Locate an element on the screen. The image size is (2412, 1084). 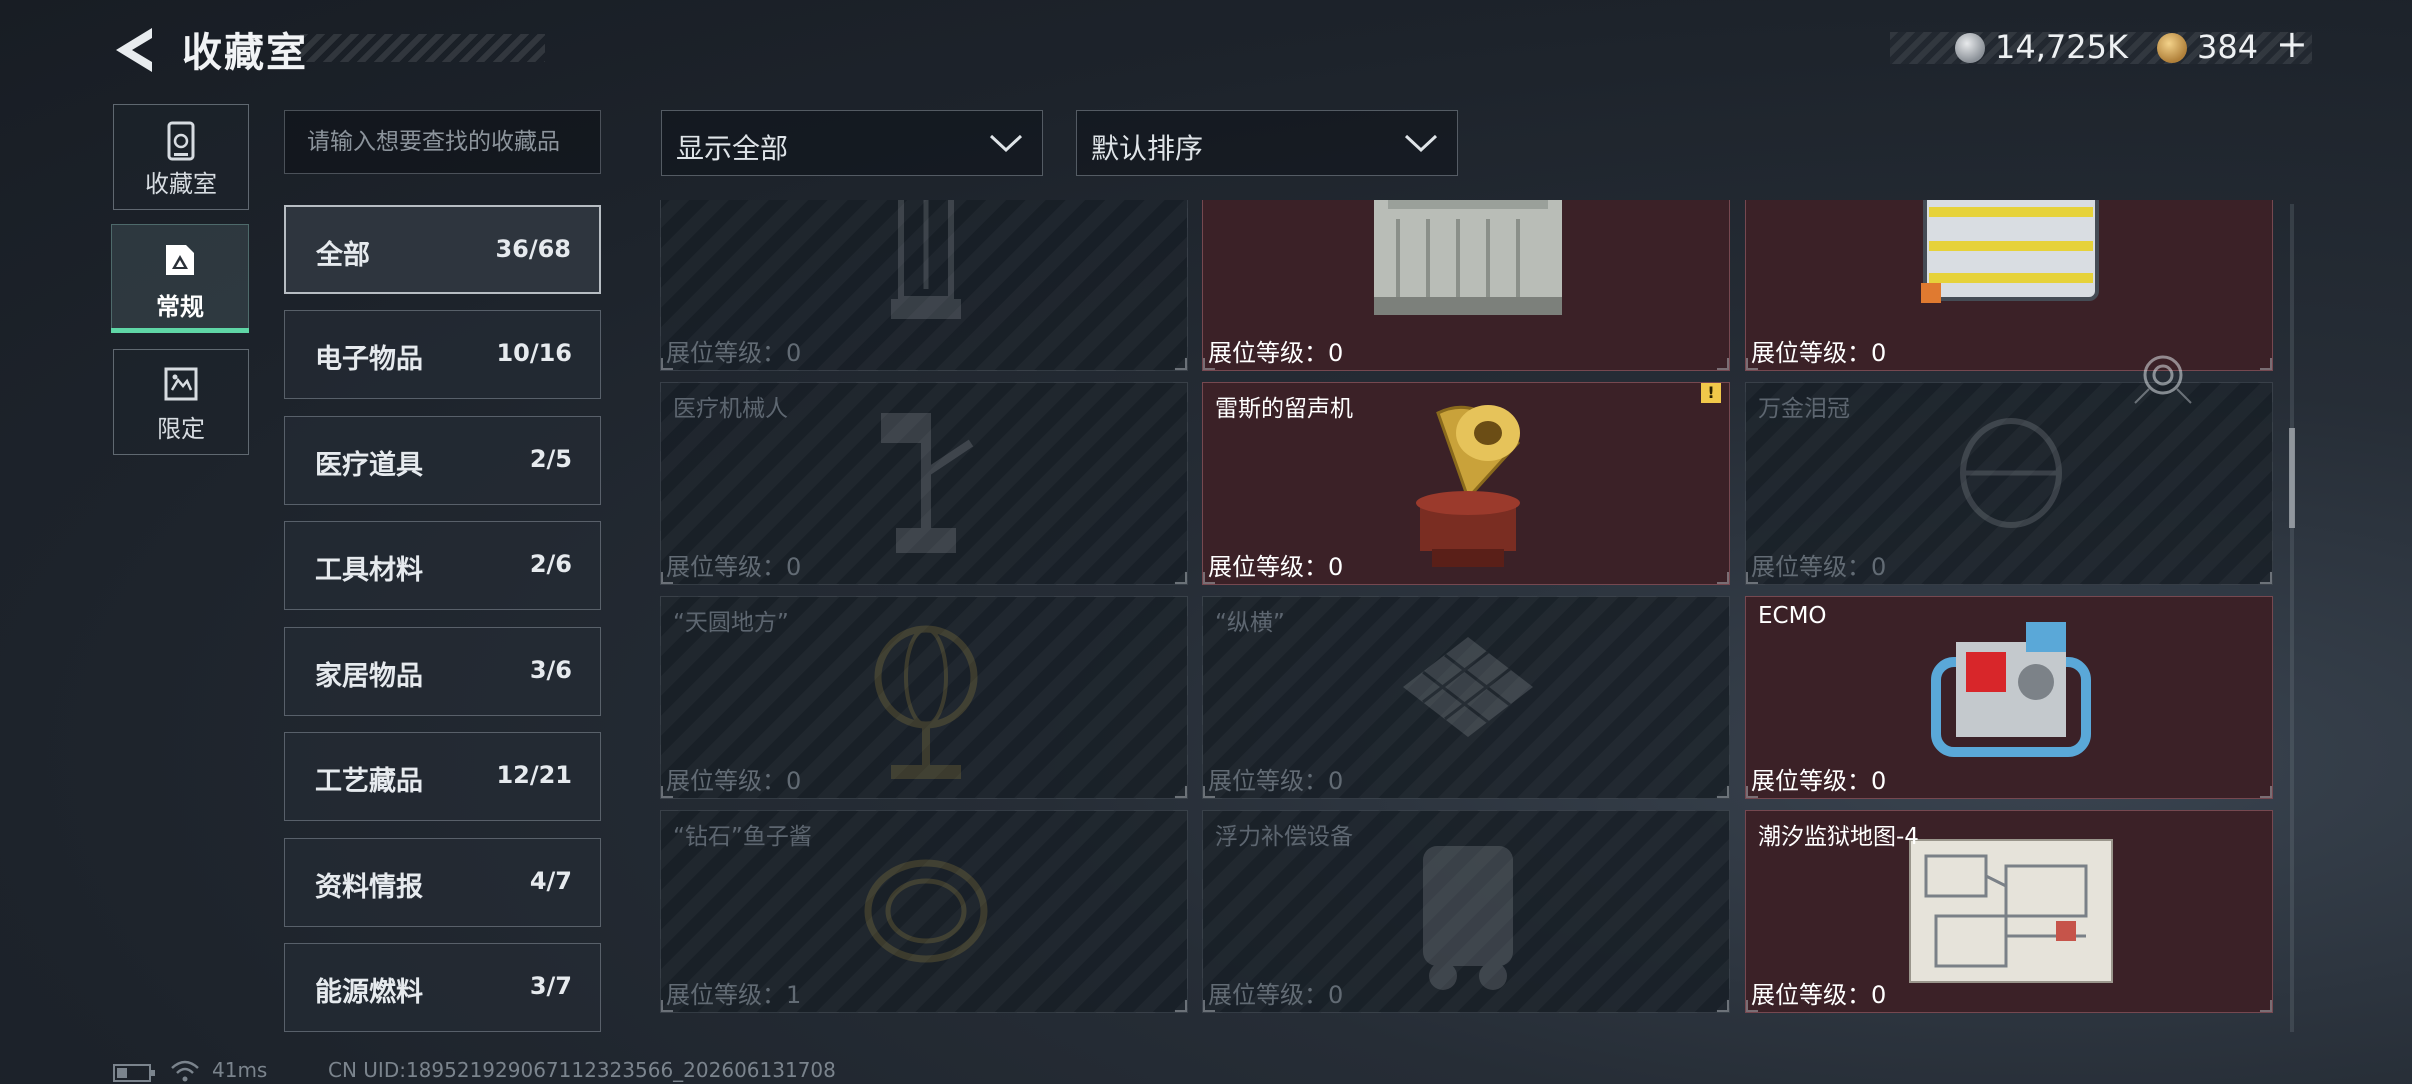
collection-card: 潮汐监狱地图-4 展位等级：0 is located at coordinates (2009, 911).